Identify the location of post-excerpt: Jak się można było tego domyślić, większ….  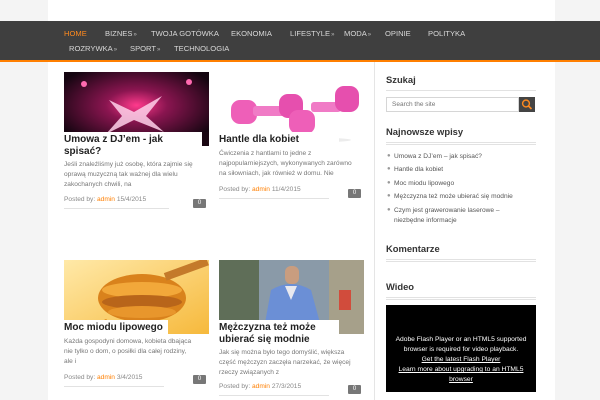
(285, 362).